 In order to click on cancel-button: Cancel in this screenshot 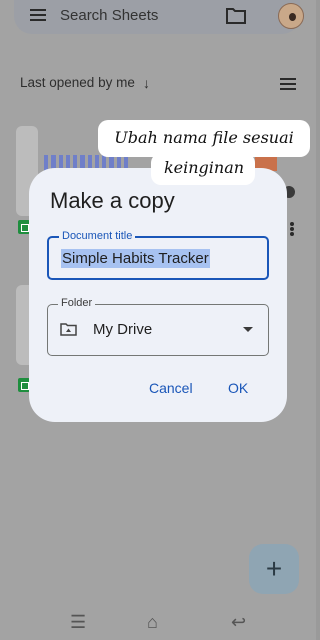, I will do `click(171, 388)`.